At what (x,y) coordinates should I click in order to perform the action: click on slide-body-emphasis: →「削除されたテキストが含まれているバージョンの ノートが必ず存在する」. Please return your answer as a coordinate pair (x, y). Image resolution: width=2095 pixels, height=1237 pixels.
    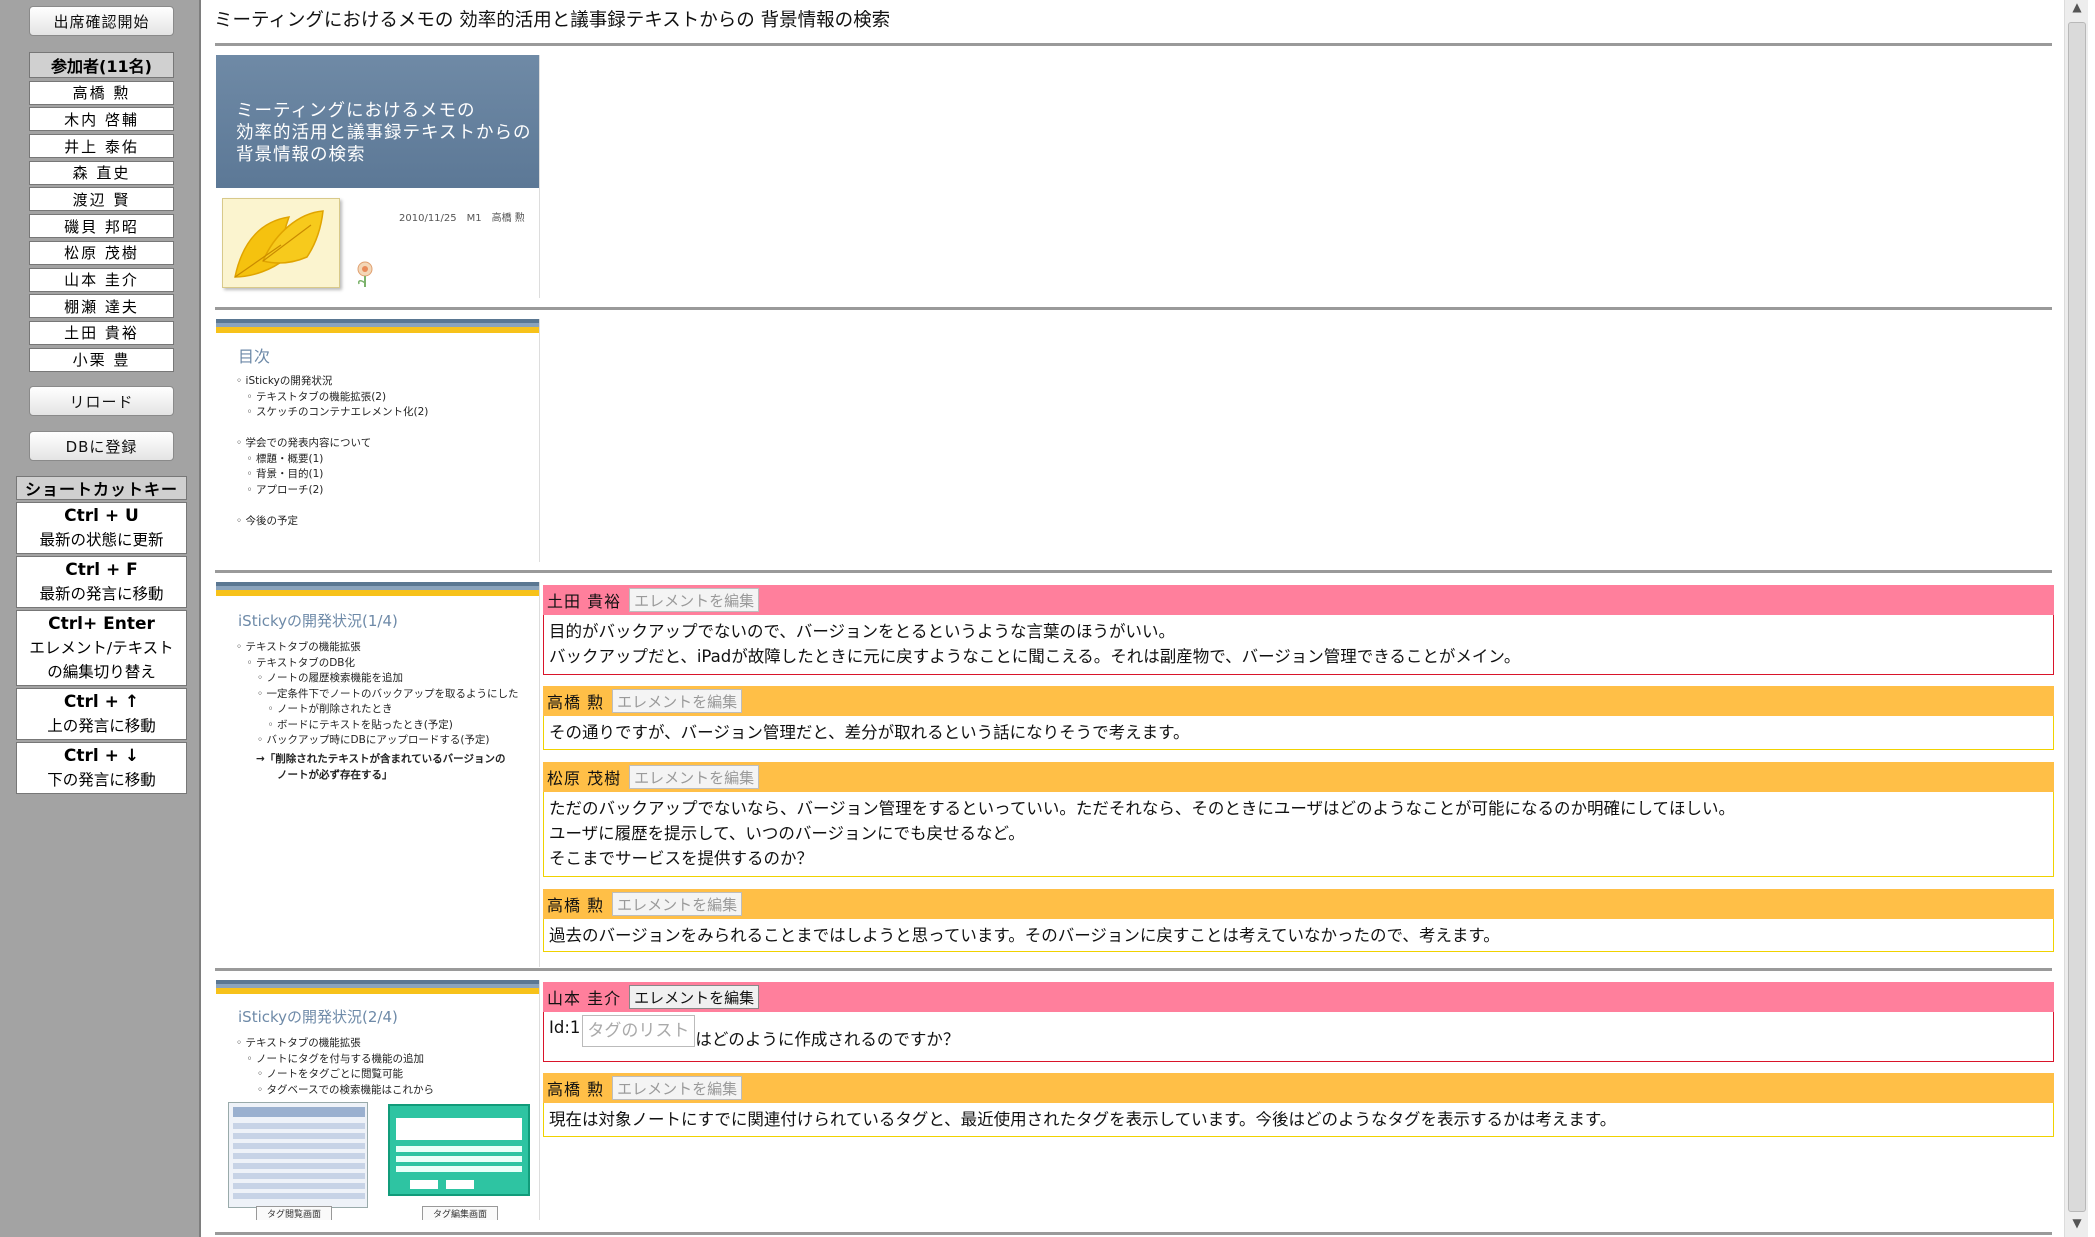
    Looking at the image, I should click on (381, 767).